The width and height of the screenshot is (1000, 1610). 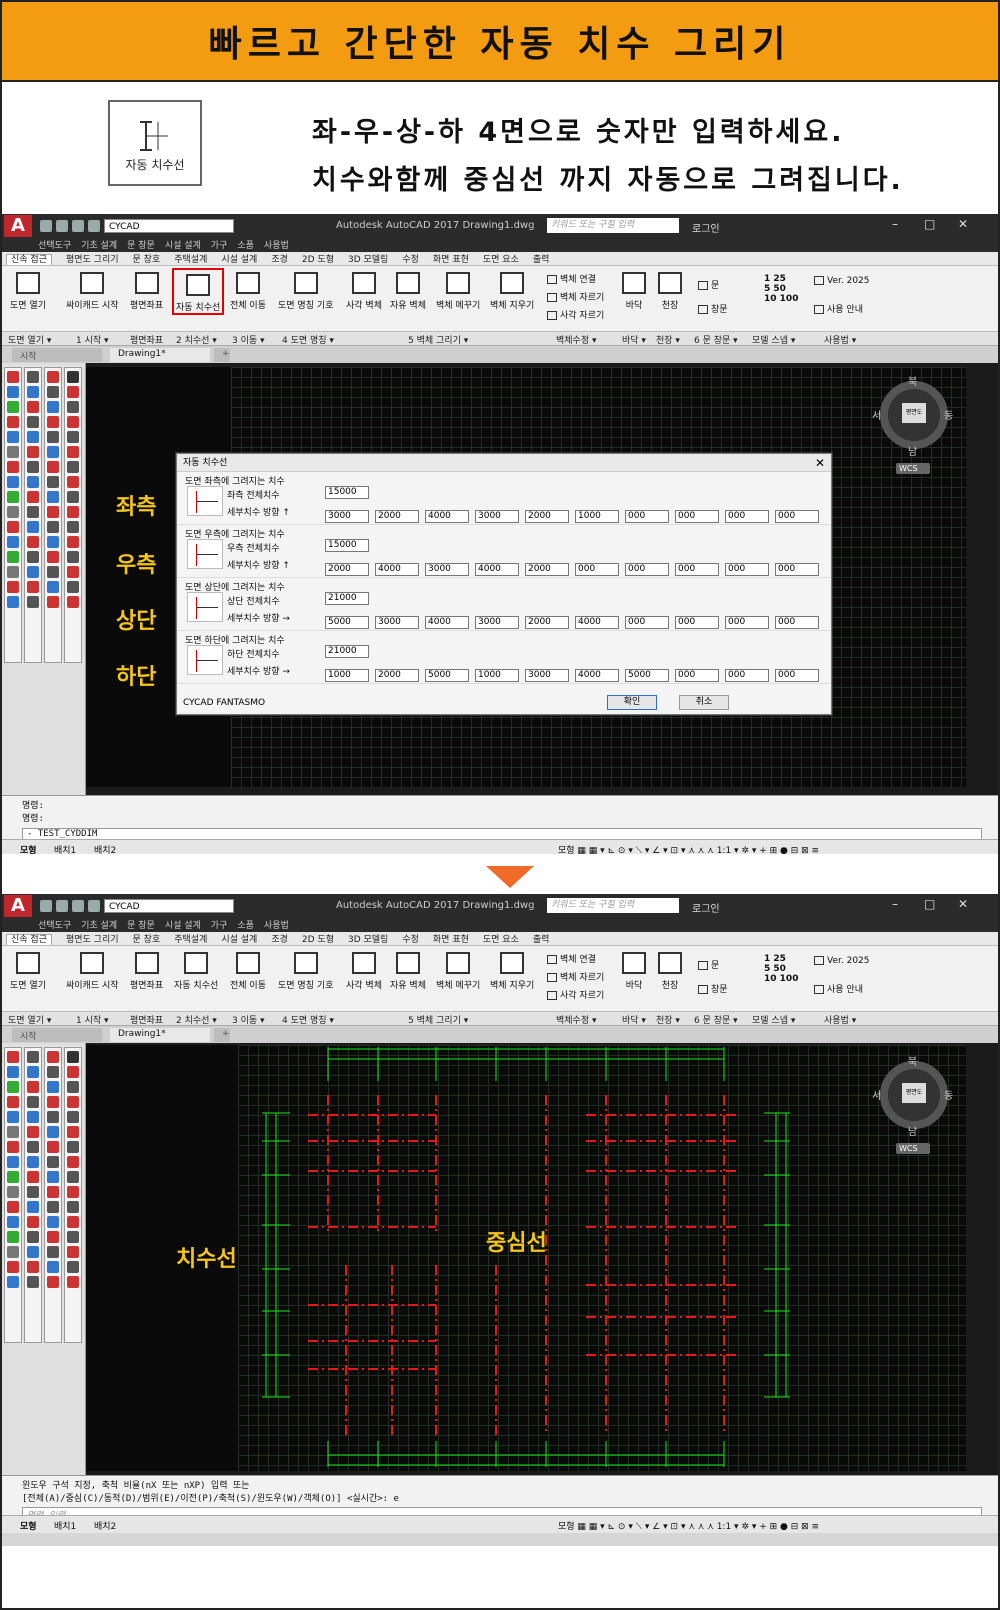 I want to click on tab-display: 화면 표현, so click(x=451, y=940).